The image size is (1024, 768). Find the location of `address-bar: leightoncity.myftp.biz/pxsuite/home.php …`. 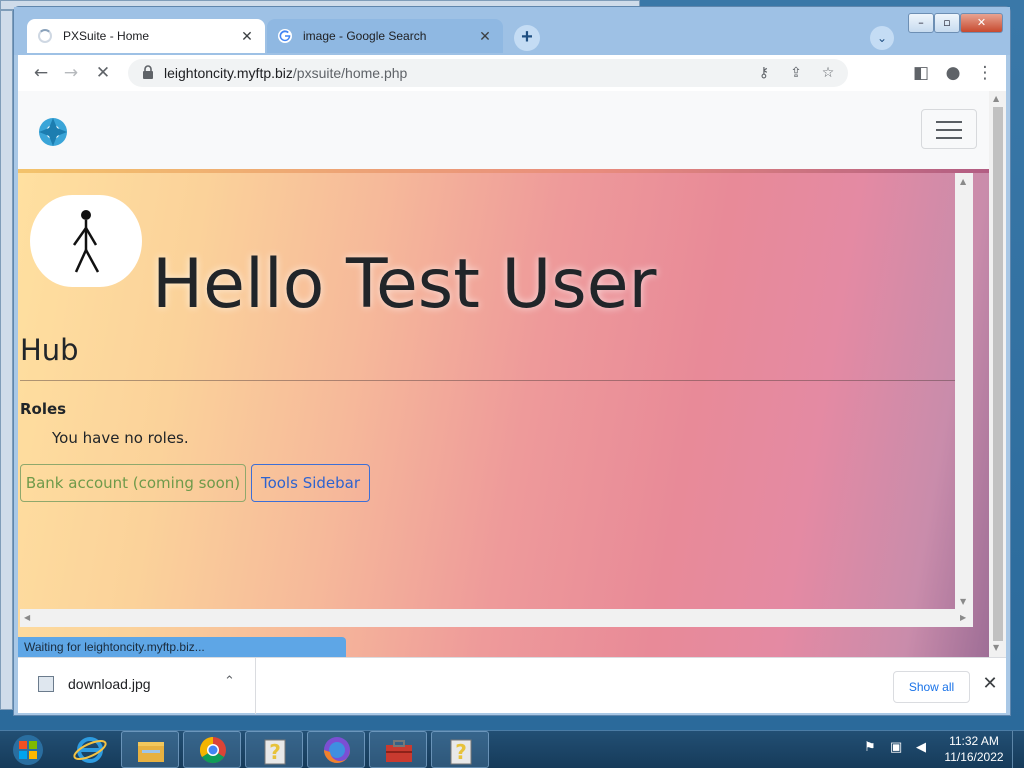

address-bar: leightoncity.myftp.biz/pxsuite/home.php … is located at coordinates (488, 73).